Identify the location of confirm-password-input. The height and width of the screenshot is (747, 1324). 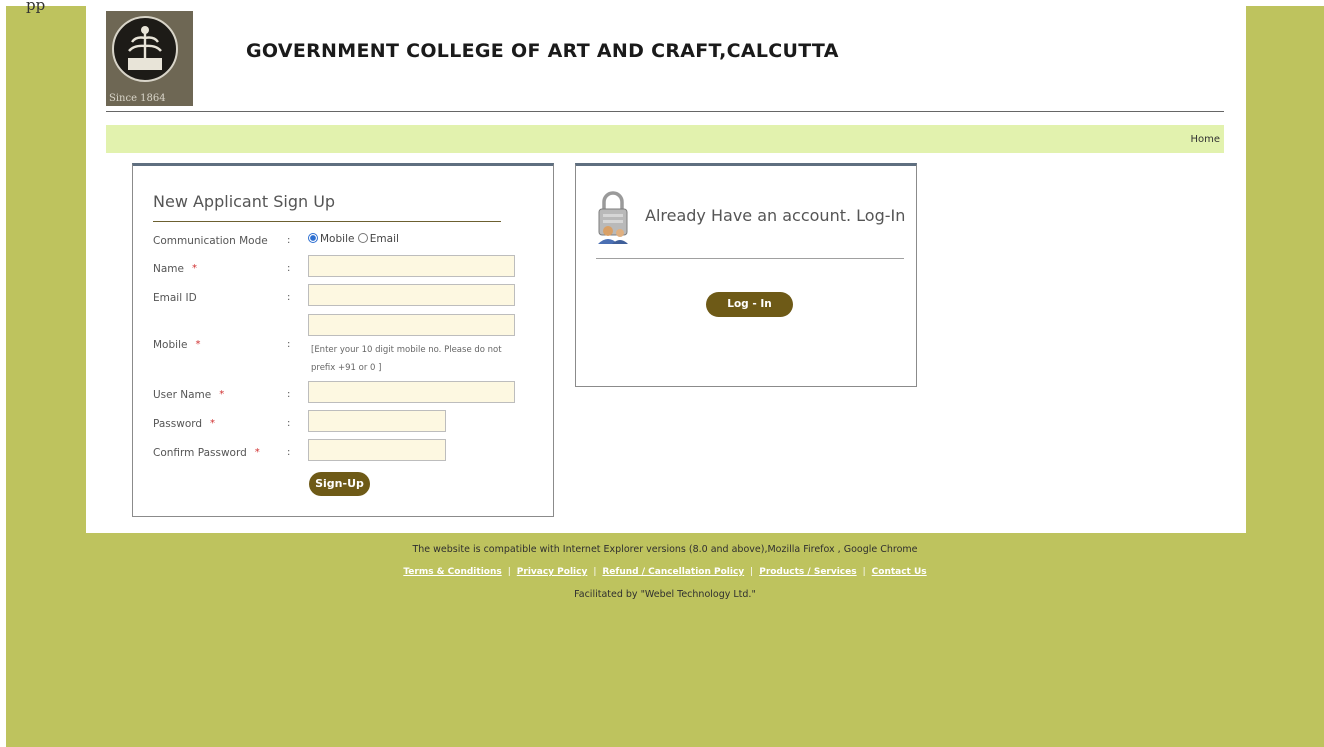
(377, 450).